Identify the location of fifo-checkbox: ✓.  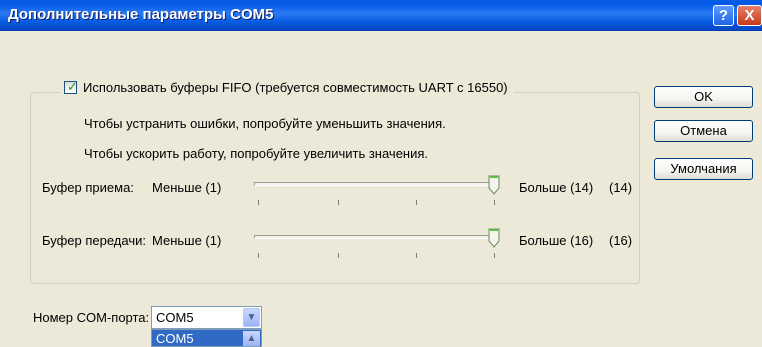
(71, 86).